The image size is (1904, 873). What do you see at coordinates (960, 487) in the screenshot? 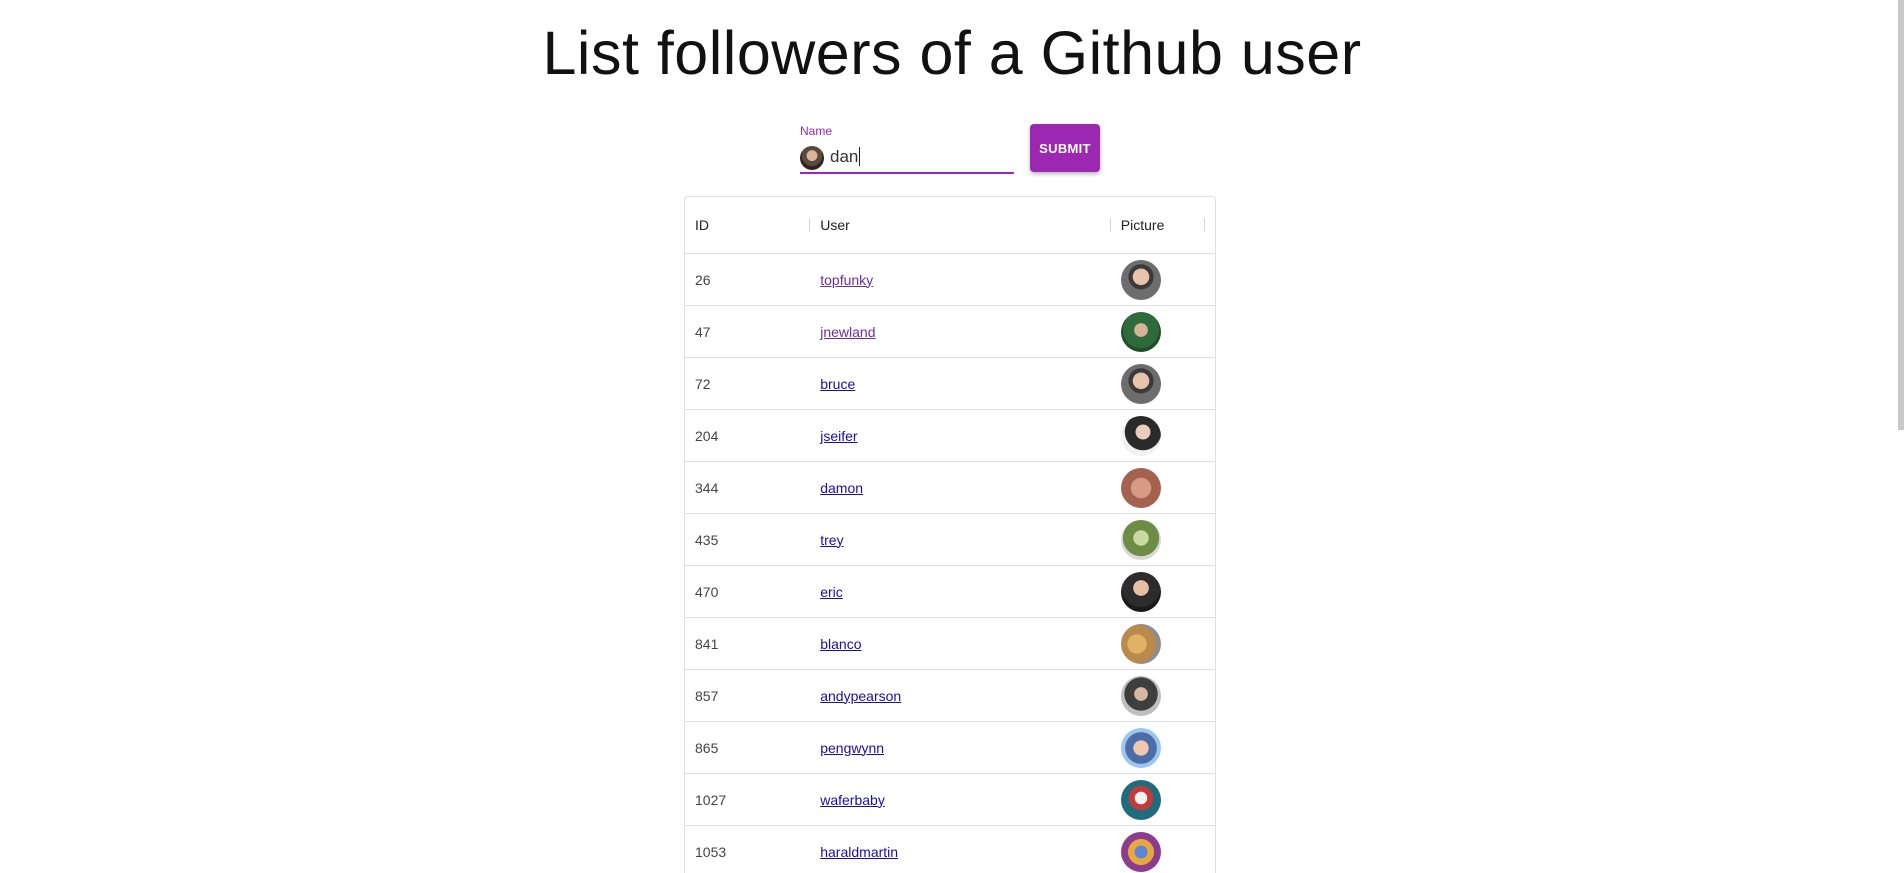
I see `cell-user: damon` at bounding box center [960, 487].